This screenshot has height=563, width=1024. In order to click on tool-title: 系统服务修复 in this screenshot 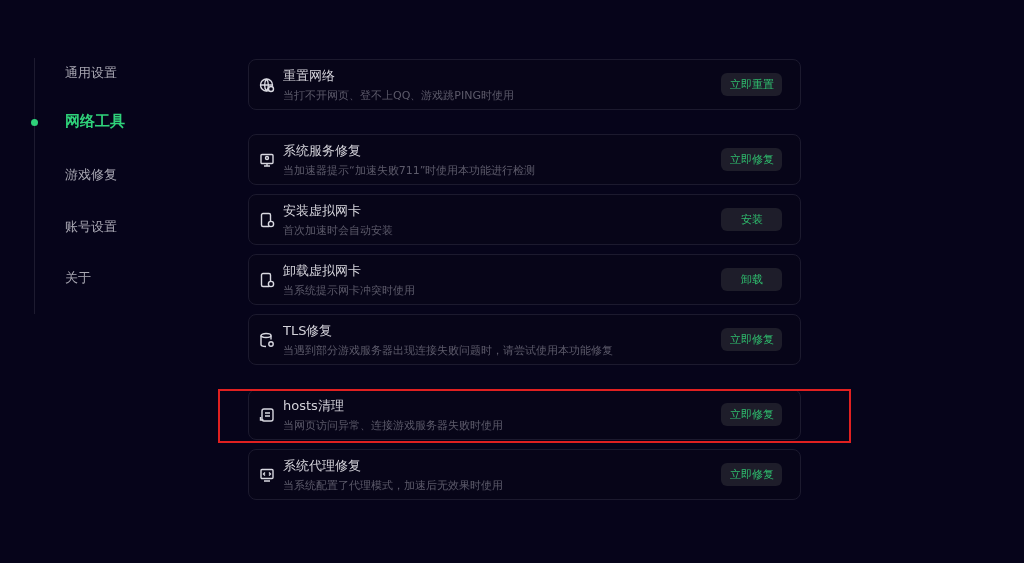, I will do `click(322, 150)`.